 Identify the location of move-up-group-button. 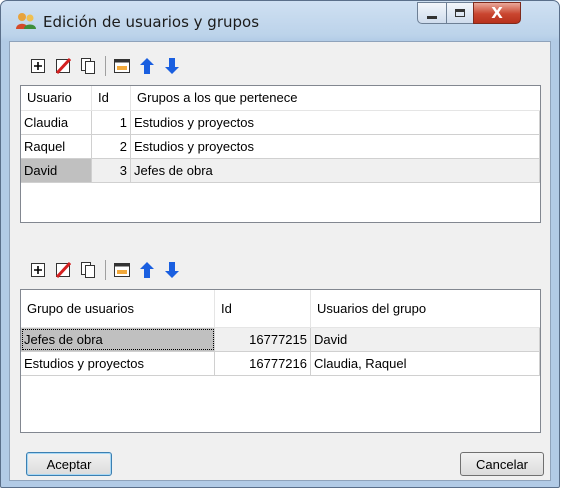
(147, 270).